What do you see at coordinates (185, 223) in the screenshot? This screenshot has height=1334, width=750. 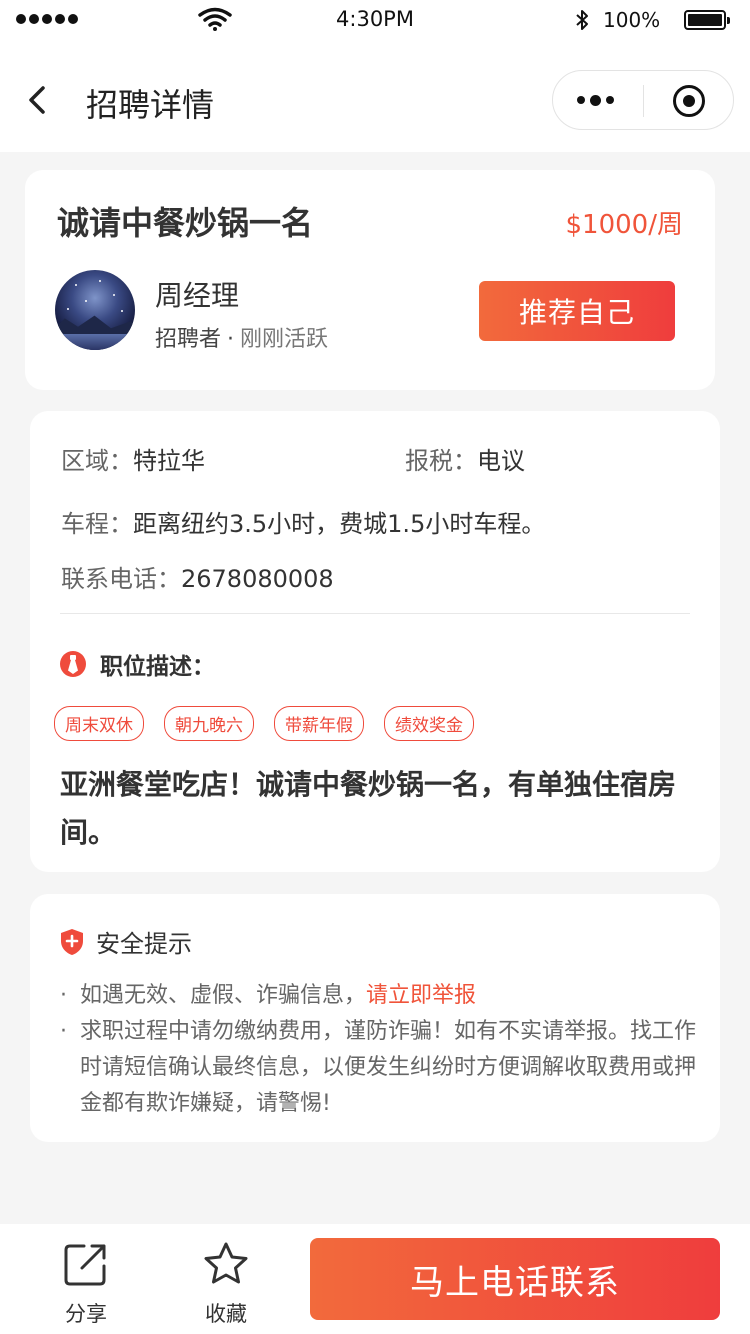 I see `job-title: 诚请中餐炒锅一名` at bounding box center [185, 223].